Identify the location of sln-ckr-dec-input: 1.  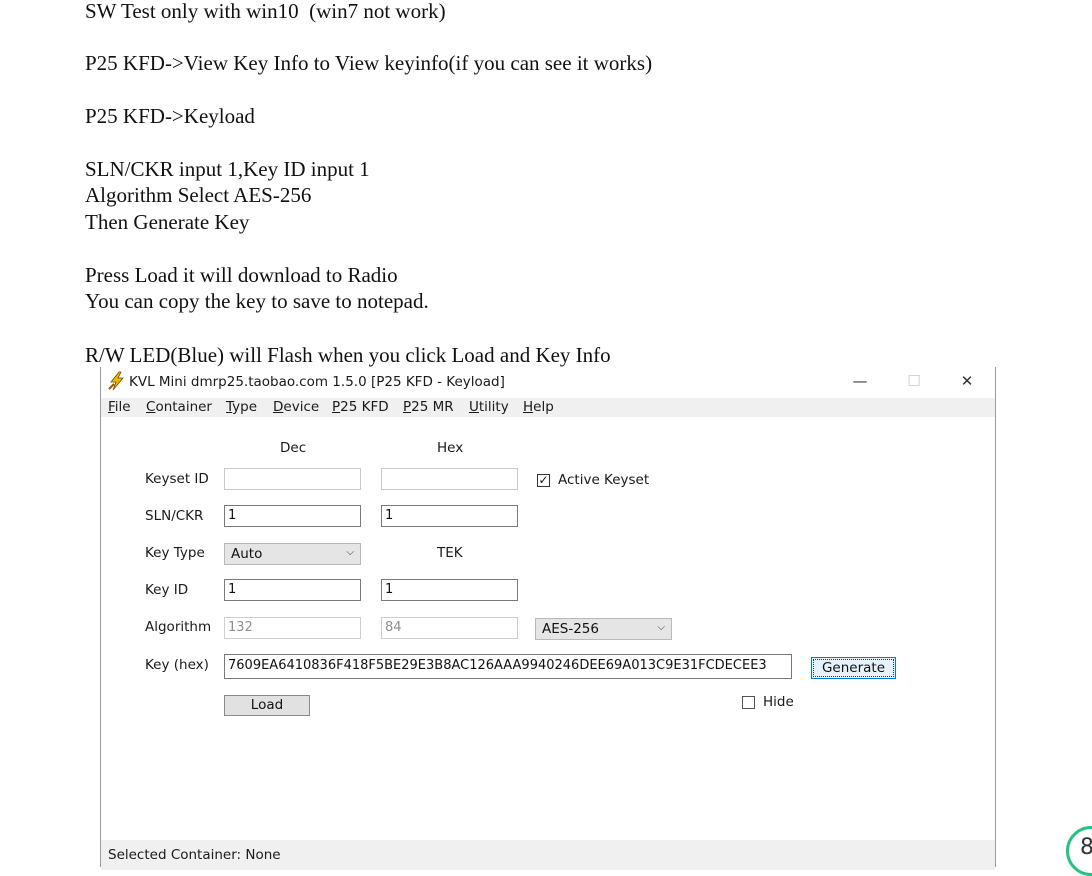
(292, 516).